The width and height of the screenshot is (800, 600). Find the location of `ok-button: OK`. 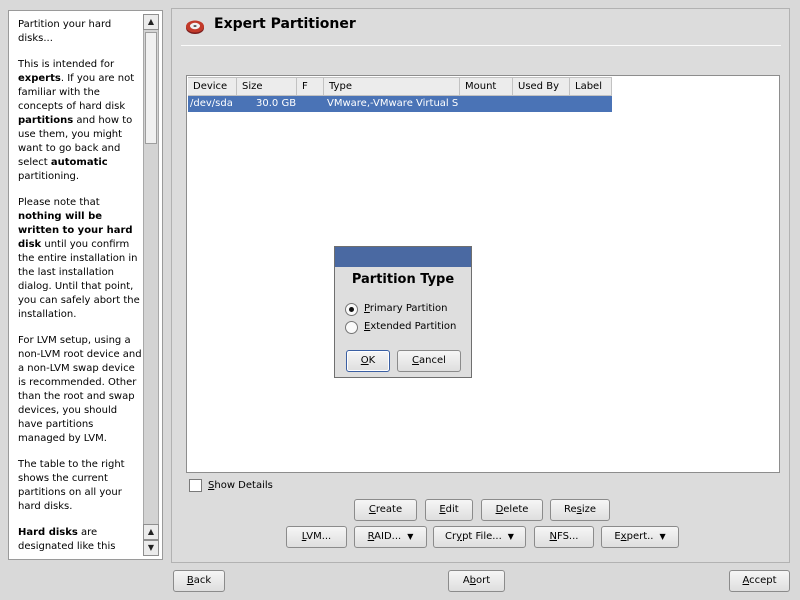

ok-button: OK is located at coordinates (368, 361).